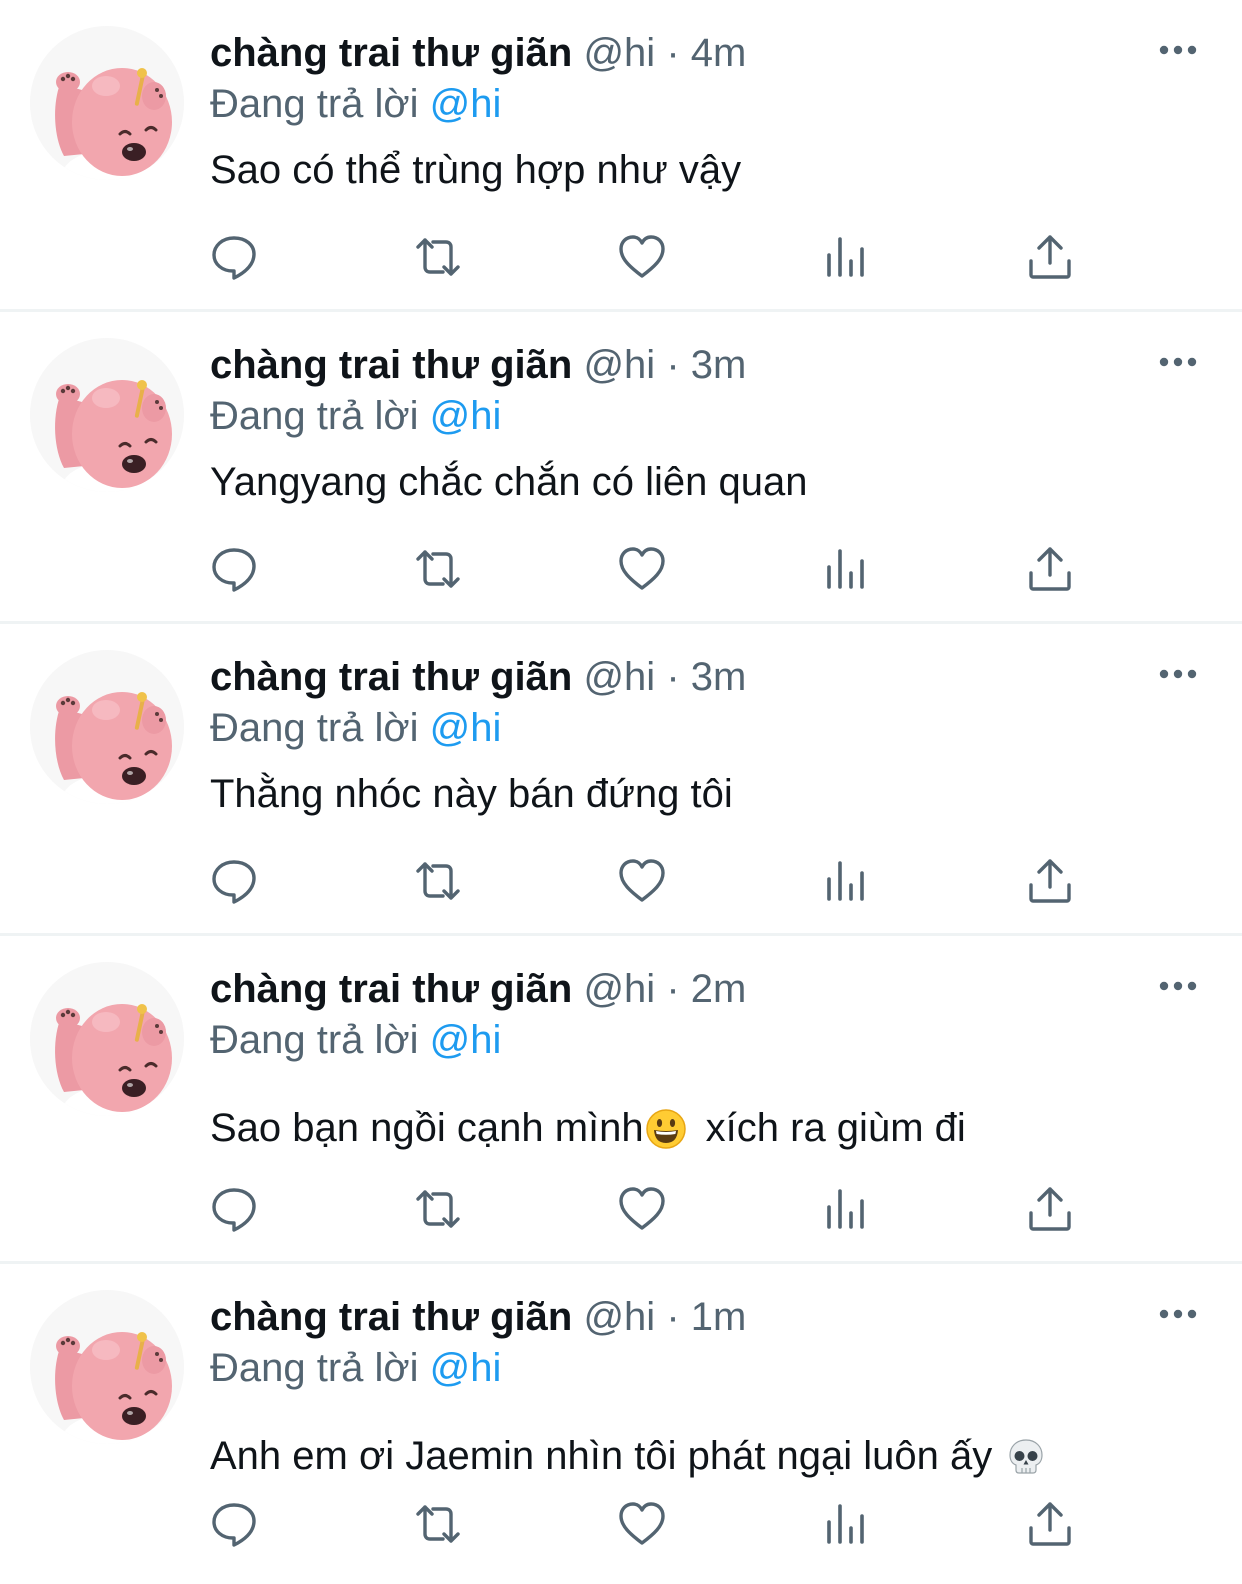  I want to click on timestamp: 2m, so click(719, 989).